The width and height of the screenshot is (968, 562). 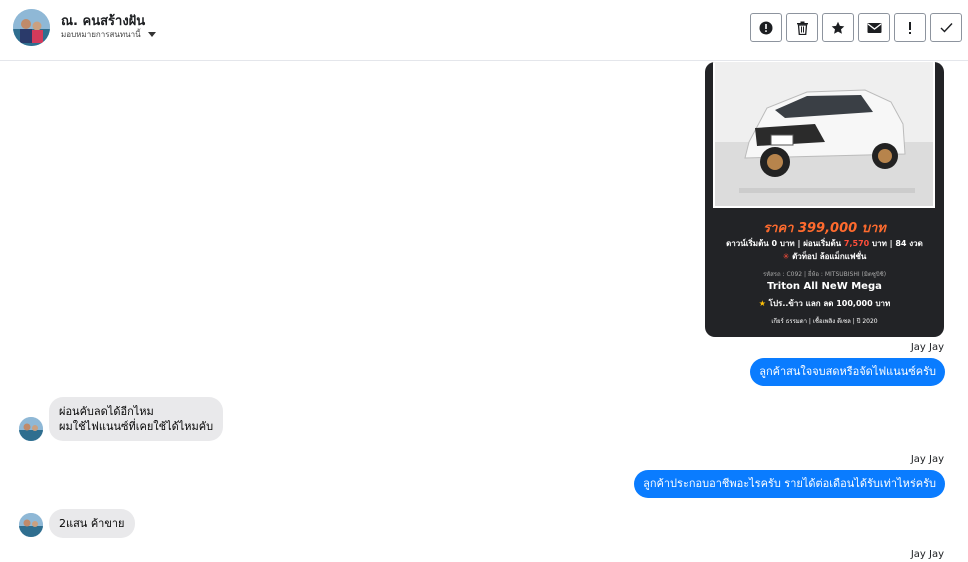 I want to click on card-model: Triton All NeW Mega, so click(x=824, y=286).